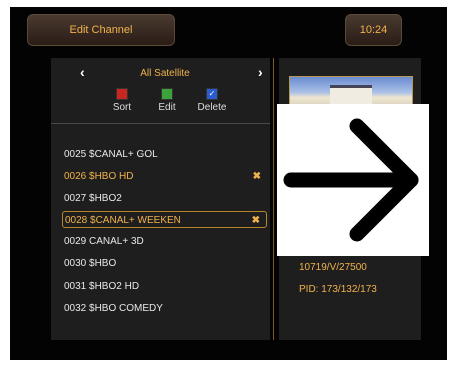 The height and width of the screenshot is (367, 454). I want to click on channel-label: 0031 $HBO2 HD, so click(102, 286).